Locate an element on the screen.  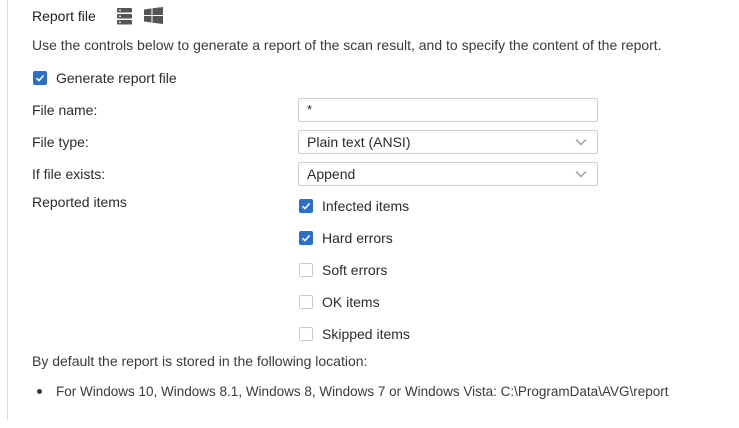
hard-errors-checkbox is located at coordinates (306, 238).